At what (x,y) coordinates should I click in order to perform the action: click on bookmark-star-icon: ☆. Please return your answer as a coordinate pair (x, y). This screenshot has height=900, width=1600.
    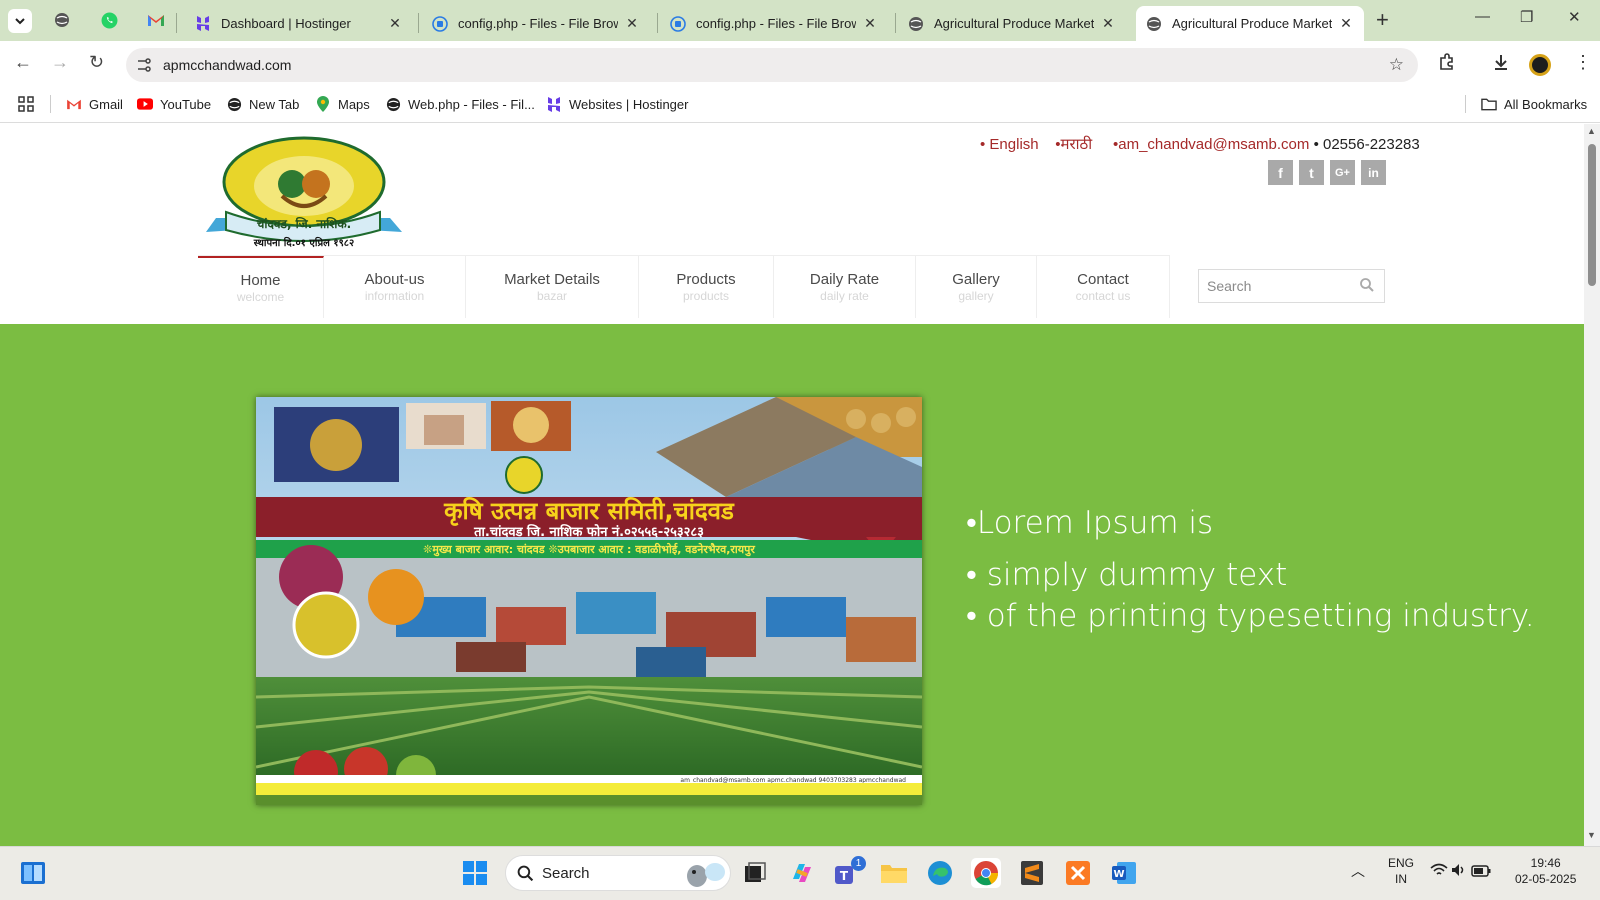
    Looking at the image, I should click on (1396, 65).